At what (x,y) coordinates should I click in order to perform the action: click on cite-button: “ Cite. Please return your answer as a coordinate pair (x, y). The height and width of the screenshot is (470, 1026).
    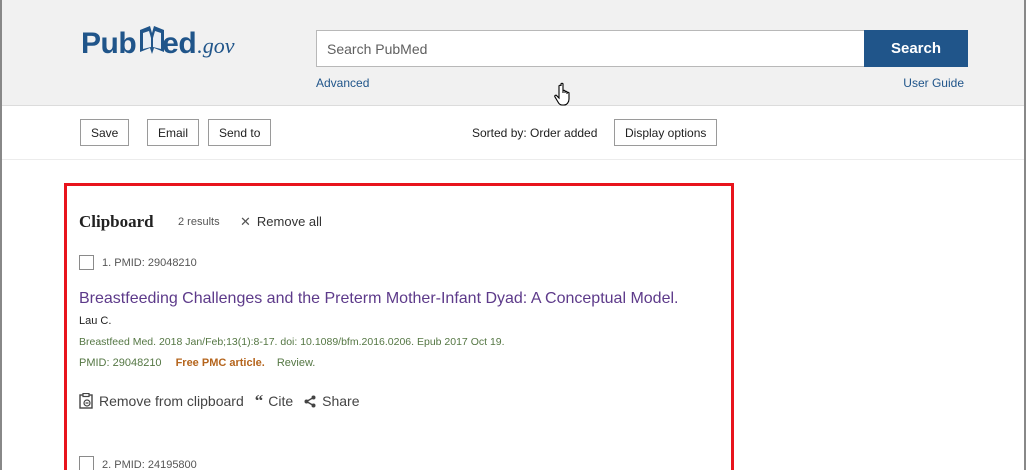
    Looking at the image, I should click on (274, 400).